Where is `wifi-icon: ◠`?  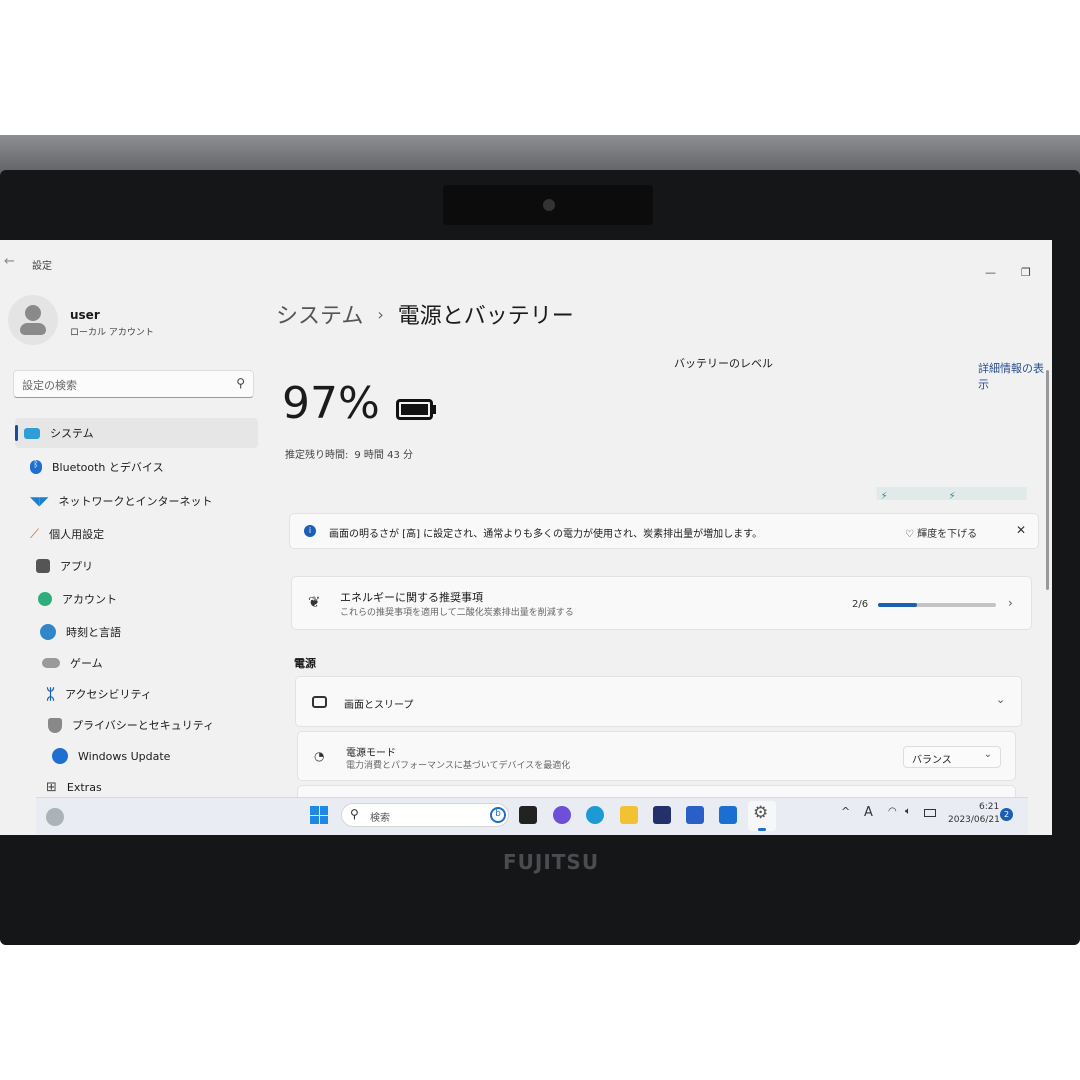
wifi-icon: ◠ is located at coordinates (892, 811).